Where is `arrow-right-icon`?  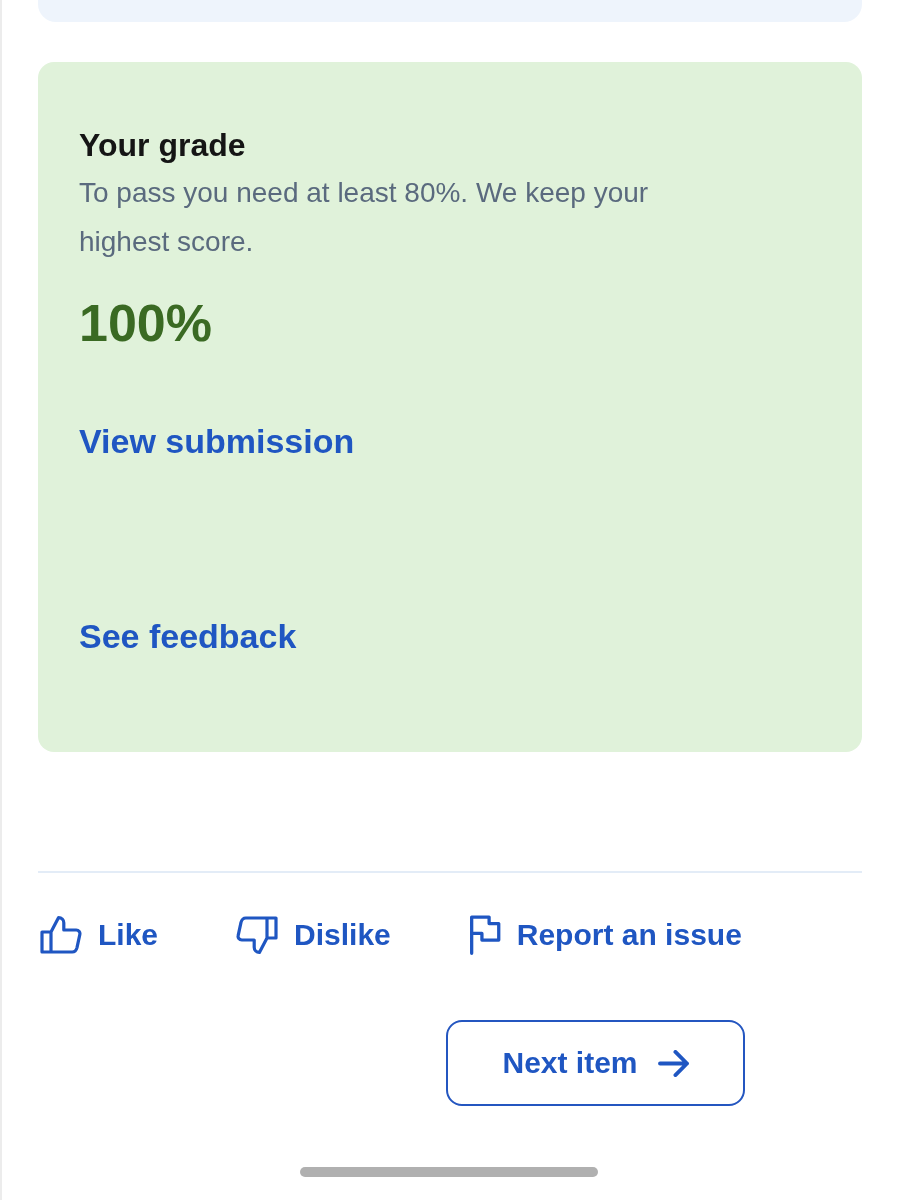
arrow-right-icon is located at coordinates (673, 1063).